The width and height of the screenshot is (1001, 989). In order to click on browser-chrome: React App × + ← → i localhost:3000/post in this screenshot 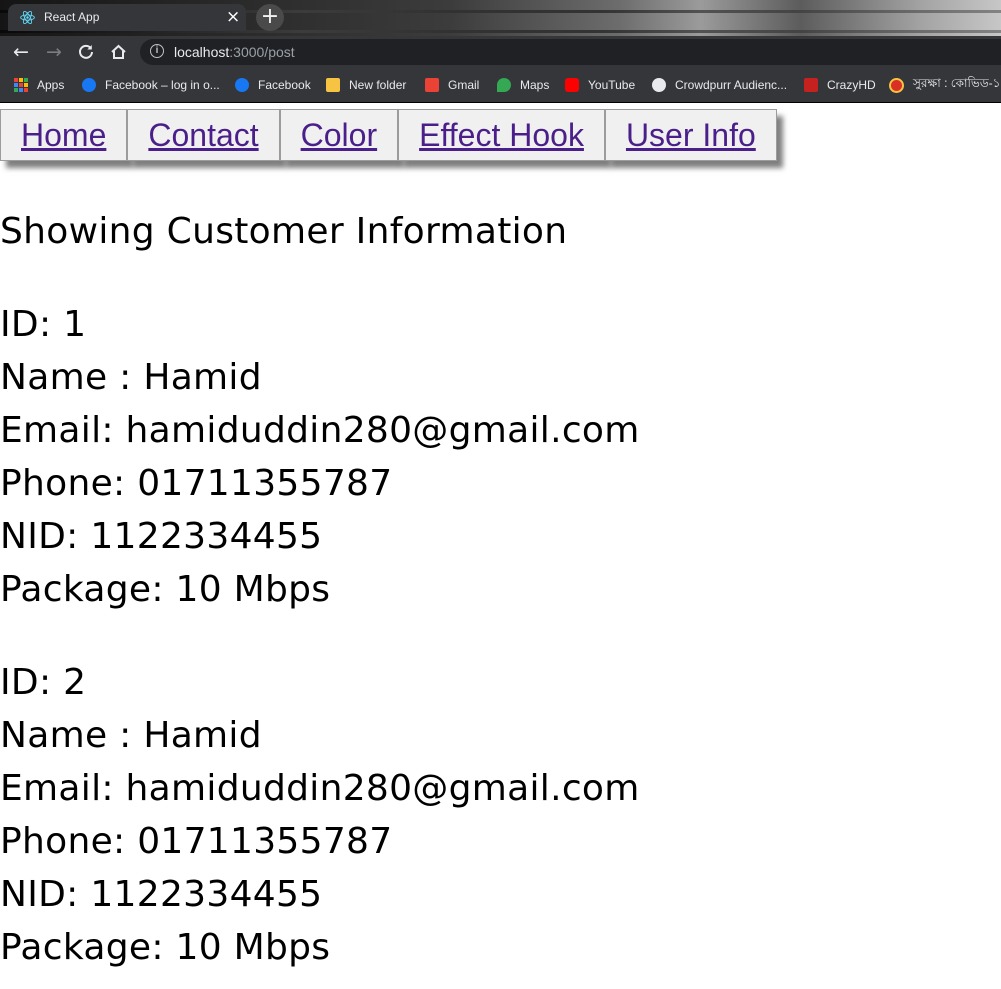, I will do `click(500, 51)`.